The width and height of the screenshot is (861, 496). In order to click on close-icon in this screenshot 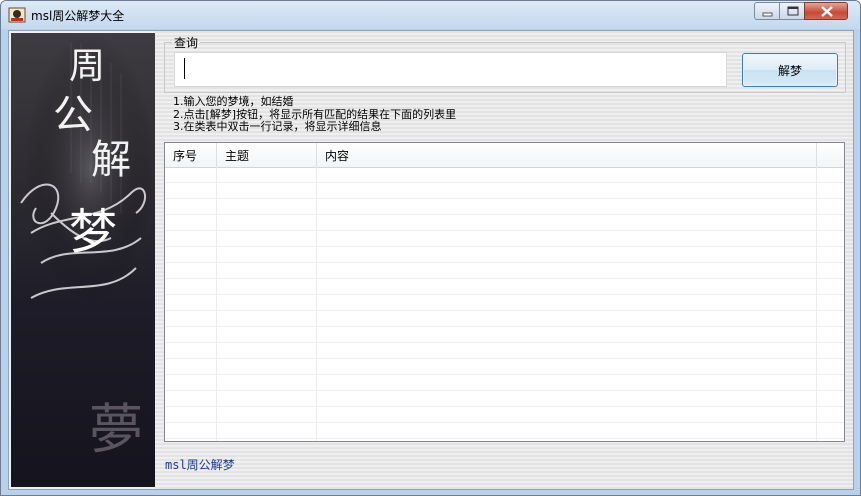, I will do `click(827, 11)`.